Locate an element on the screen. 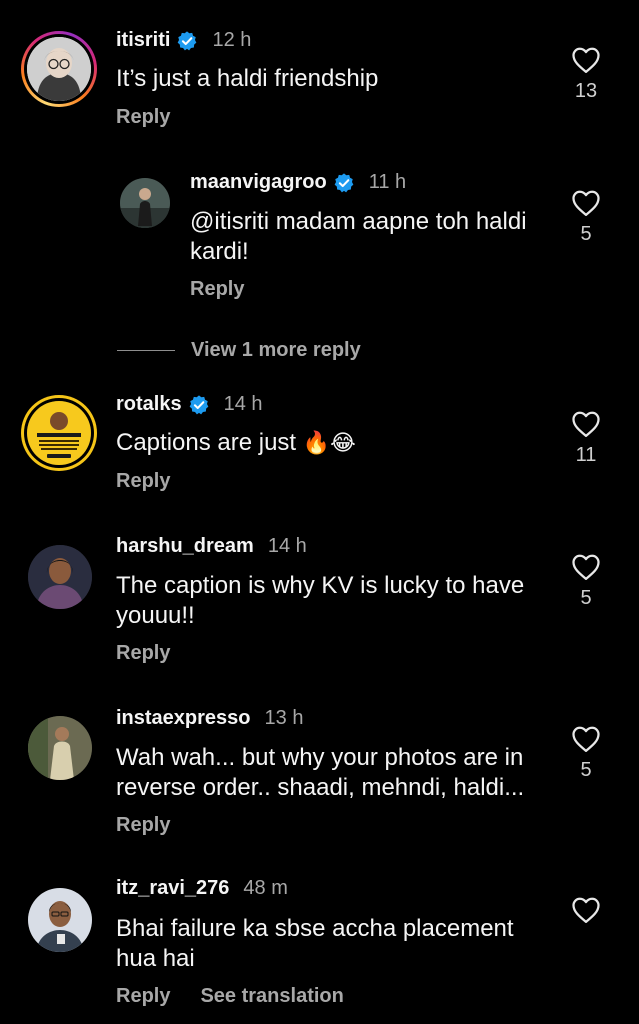  timestamp: 48 m is located at coordinates (265, 888).